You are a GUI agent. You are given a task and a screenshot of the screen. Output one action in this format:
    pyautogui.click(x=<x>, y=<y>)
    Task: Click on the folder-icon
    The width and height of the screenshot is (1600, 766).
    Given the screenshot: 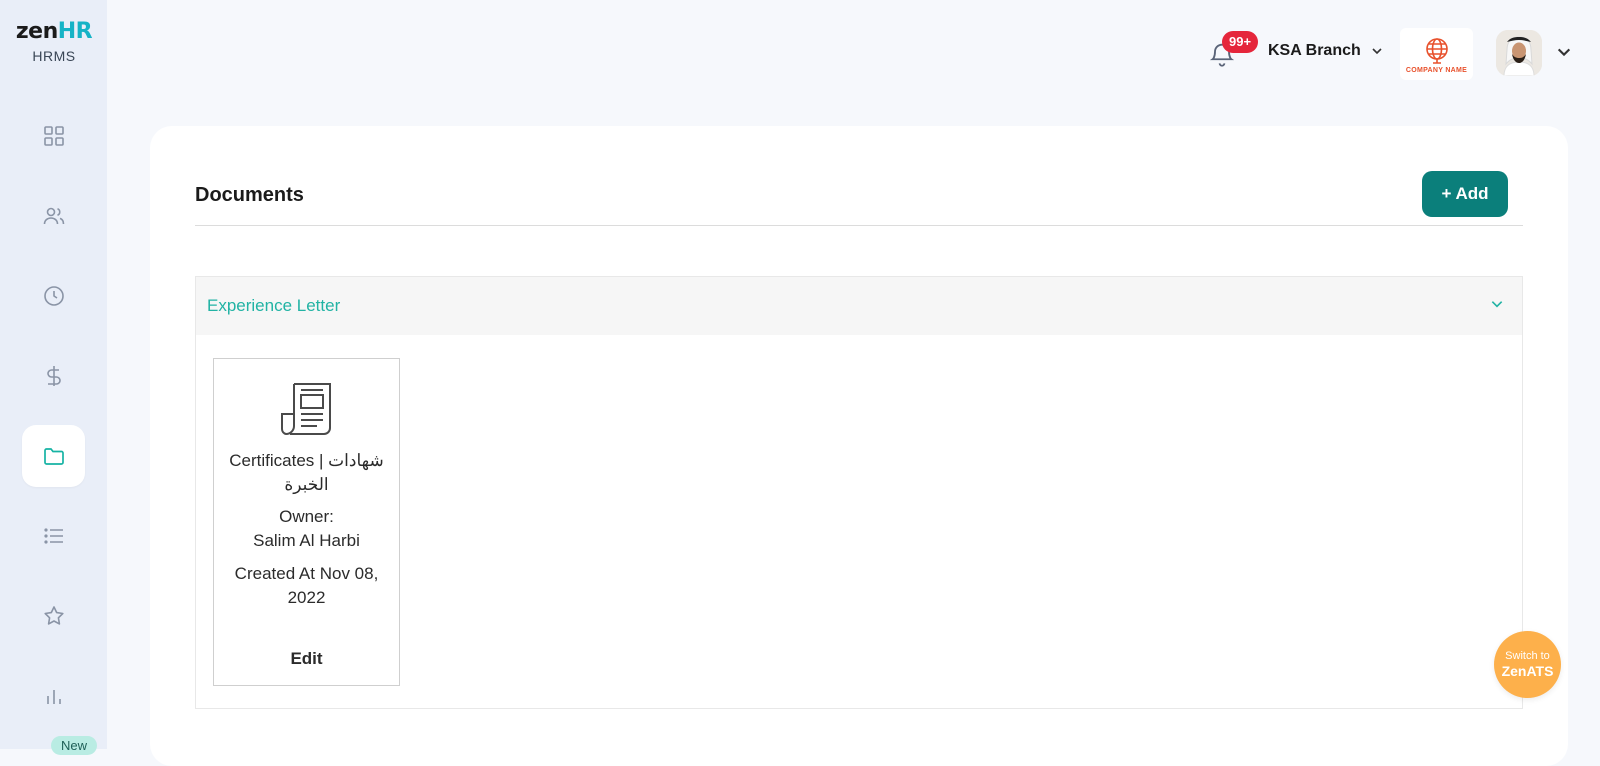 What is the action you would take?
    pyautogui.click(x=53, y=456)
    